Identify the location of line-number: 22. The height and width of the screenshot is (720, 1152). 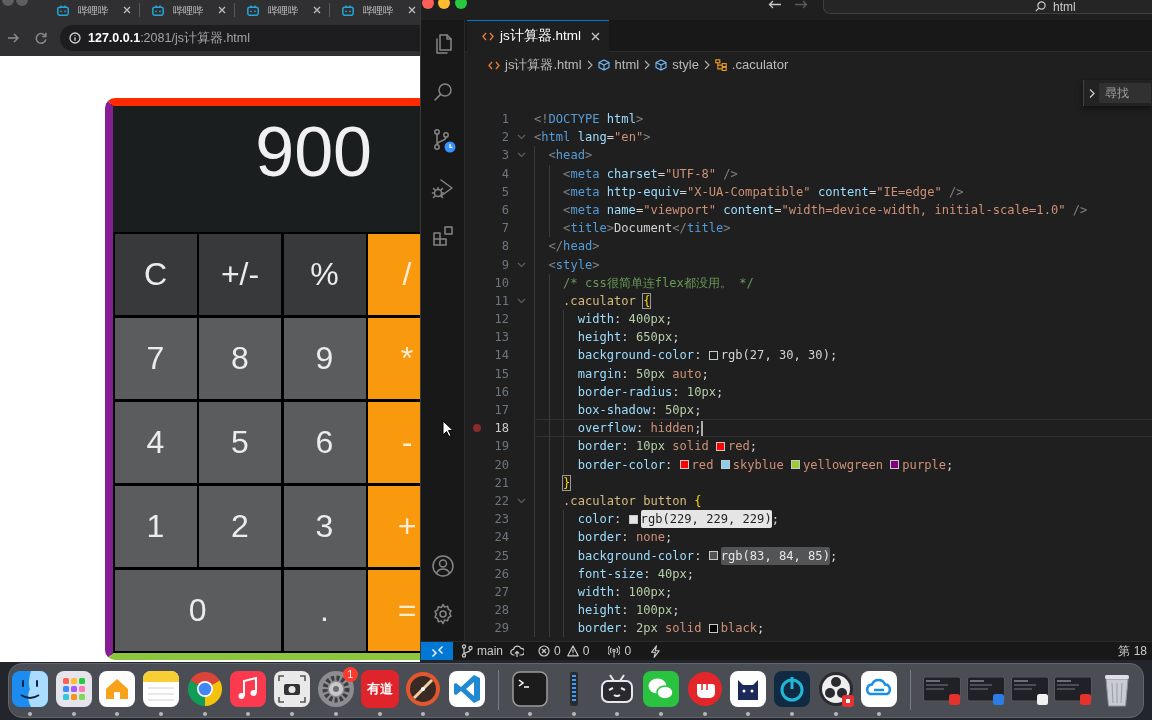
(501, 501).